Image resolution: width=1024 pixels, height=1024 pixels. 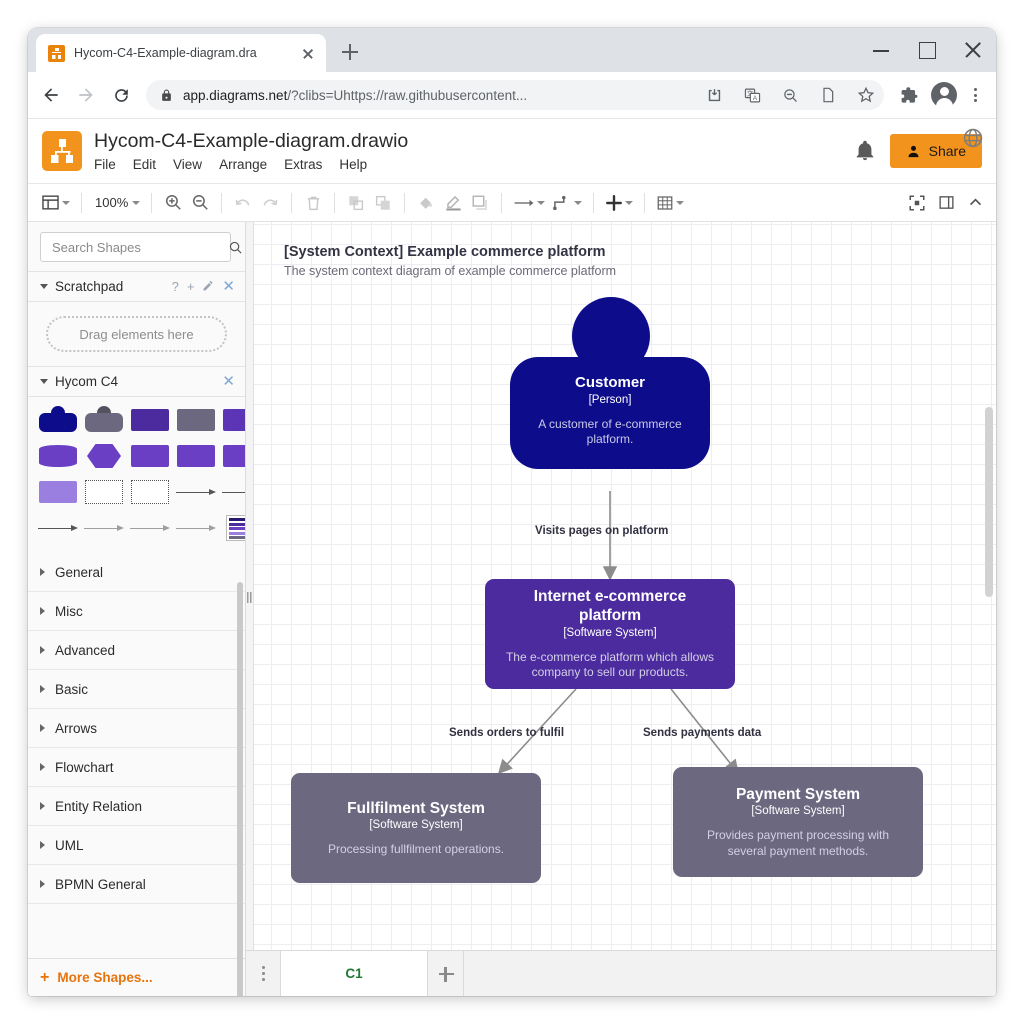 I want to click on waypoints-icon, so click(x=567, y=203).